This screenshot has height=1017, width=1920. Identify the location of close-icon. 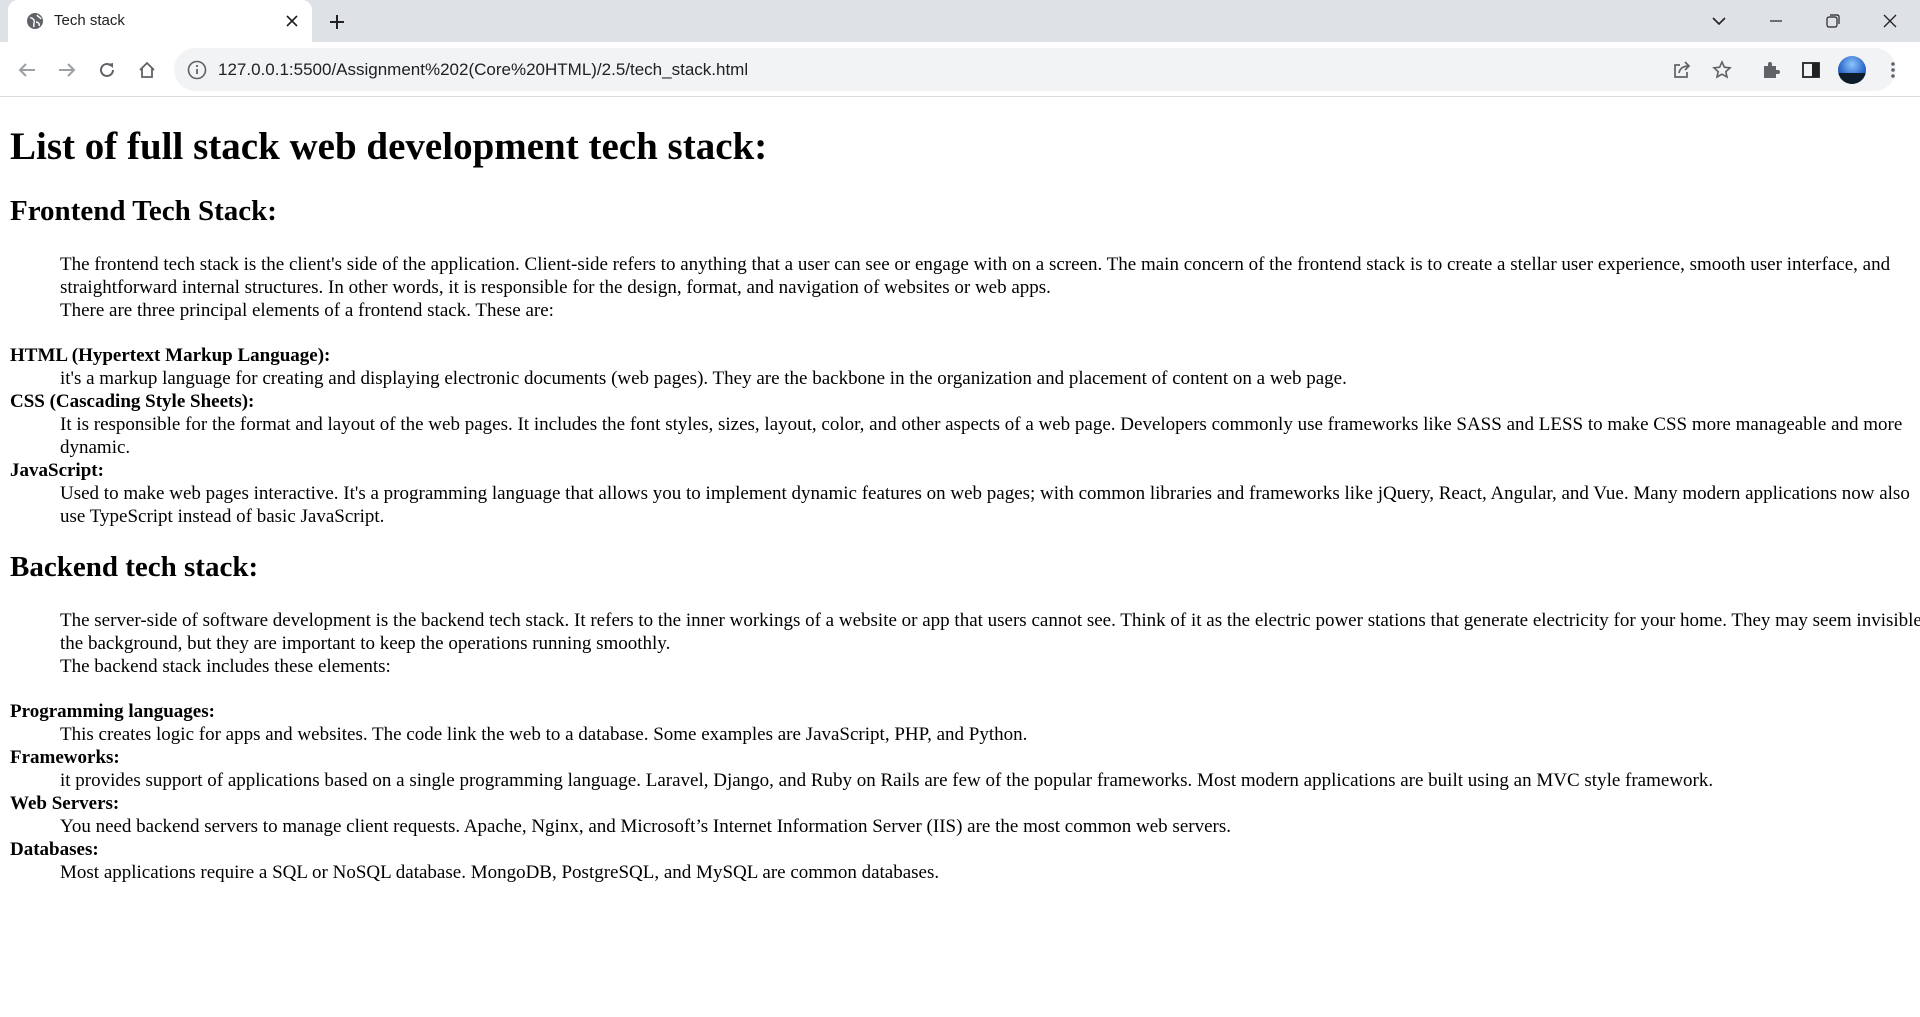
(292, 21).